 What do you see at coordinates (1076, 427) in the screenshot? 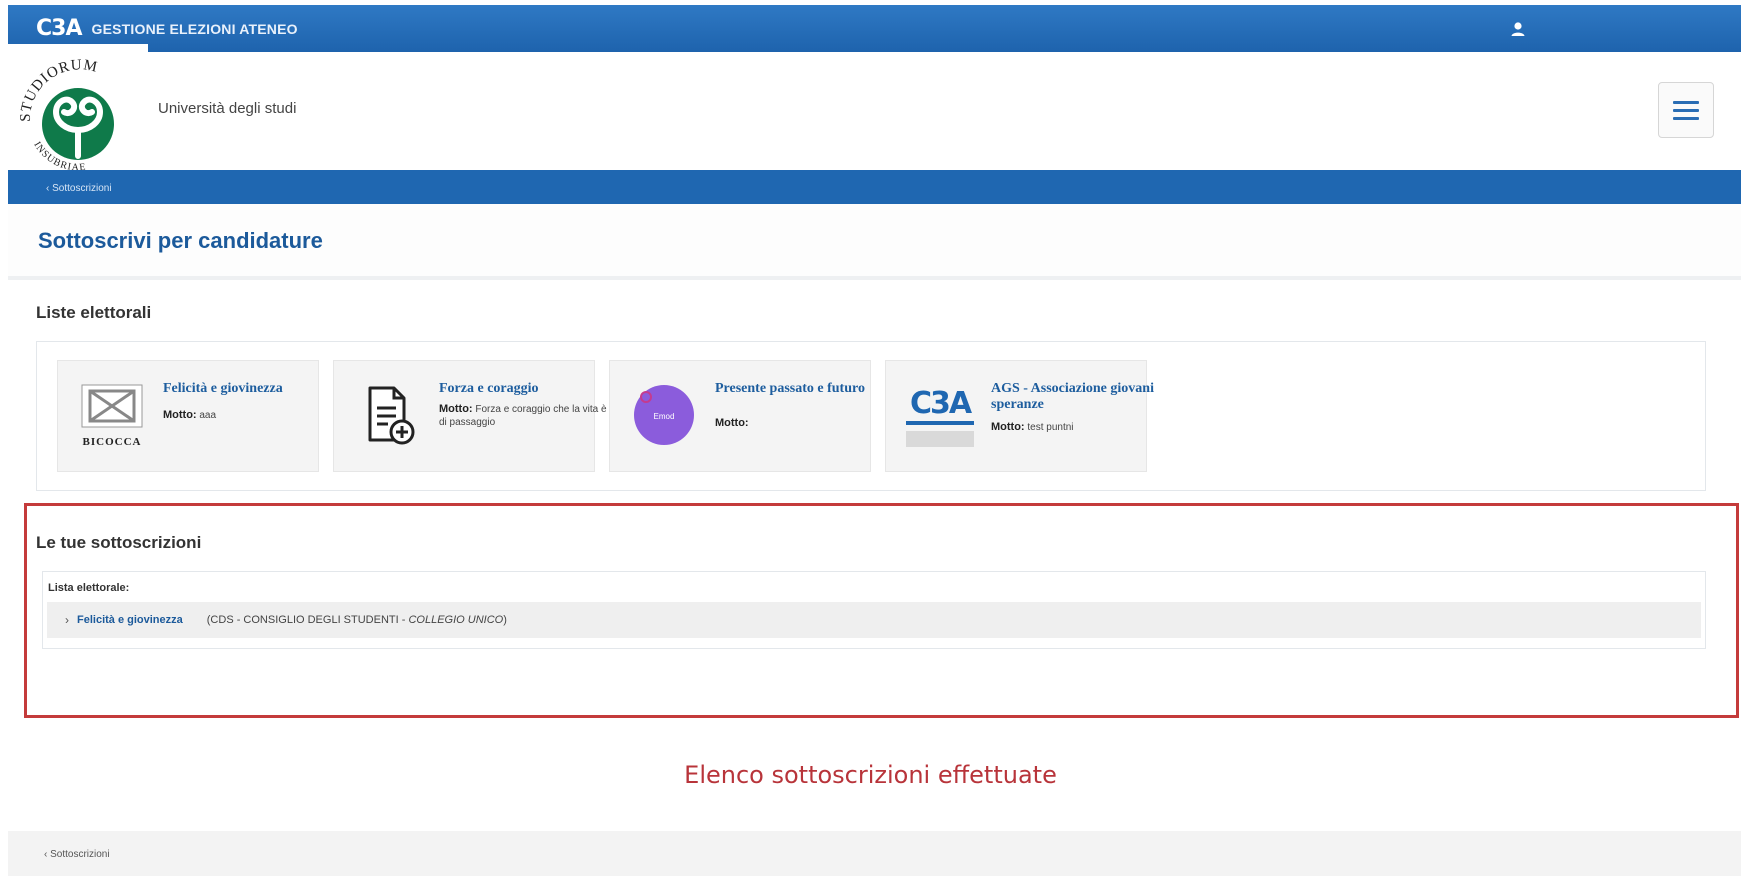
I see `list-motto: Motto: test puntni` at bounding box center [1076, 427].